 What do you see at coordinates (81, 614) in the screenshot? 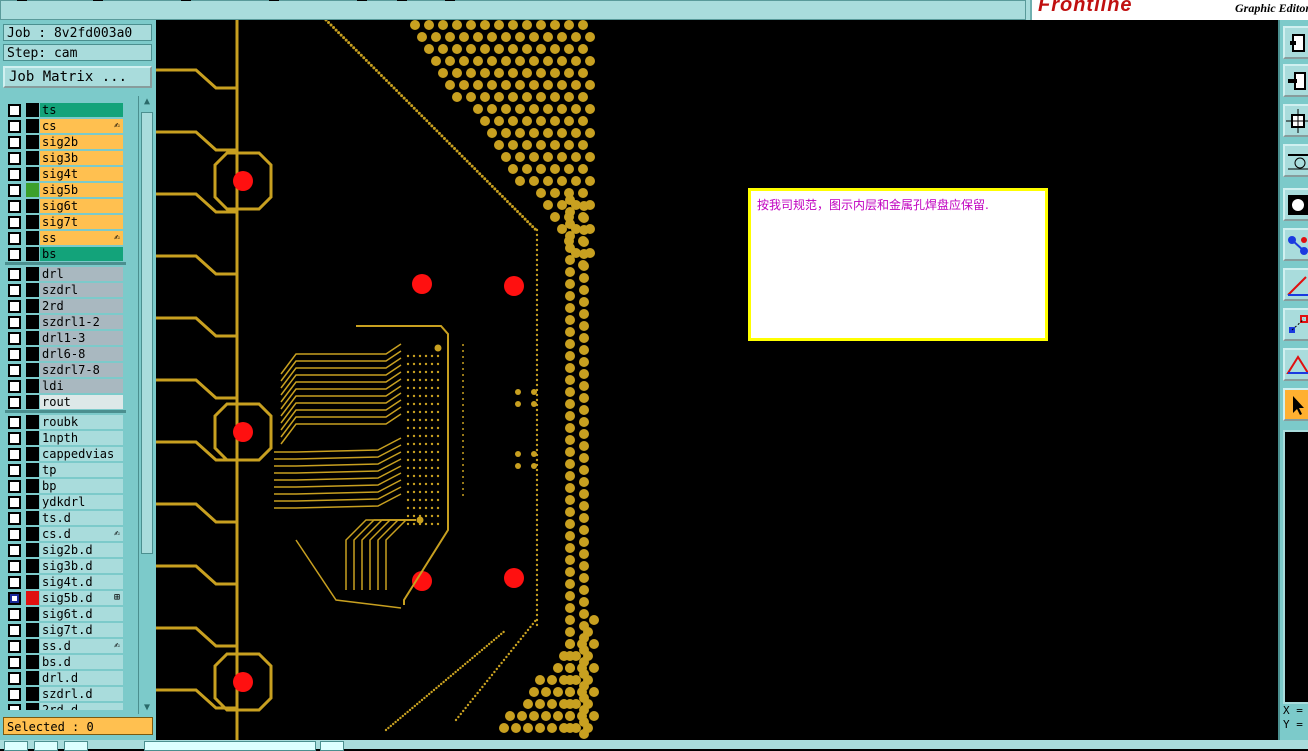
I see `layer-name: sig6t.d` at bounding box center [81, 614].